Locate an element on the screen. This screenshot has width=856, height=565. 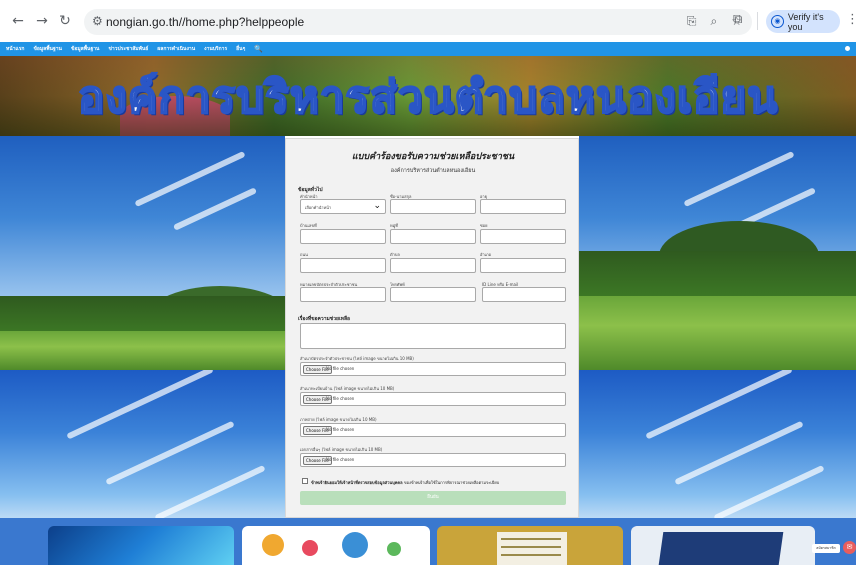
nav-item-info-2: ข้อมูลพื้นฐาน is located at coordinates (85, 49).